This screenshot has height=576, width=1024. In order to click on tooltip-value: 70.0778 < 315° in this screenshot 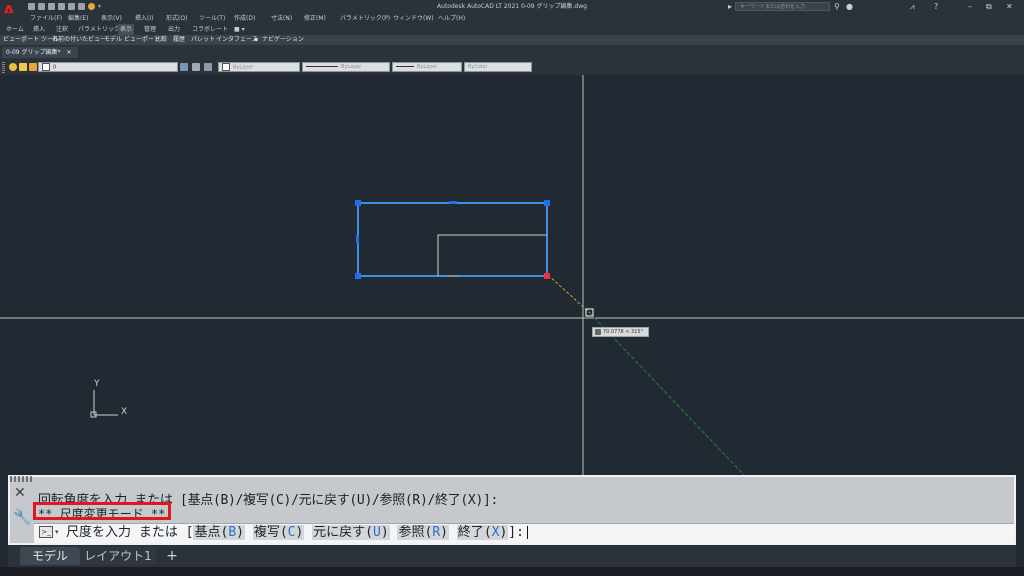, I will do `click(623, 332)`.